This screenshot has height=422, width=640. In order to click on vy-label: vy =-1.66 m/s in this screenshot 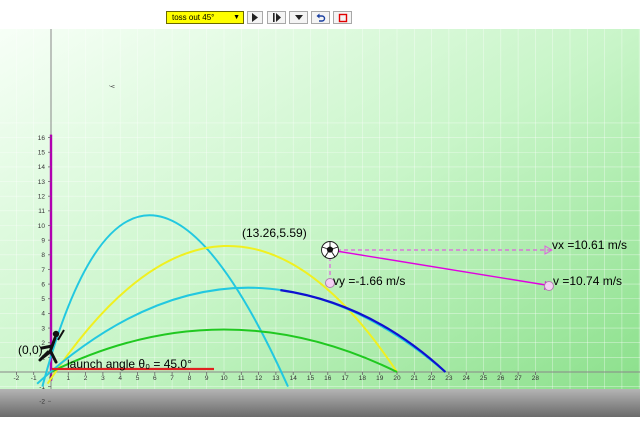, I will do `click(369, 281)`.